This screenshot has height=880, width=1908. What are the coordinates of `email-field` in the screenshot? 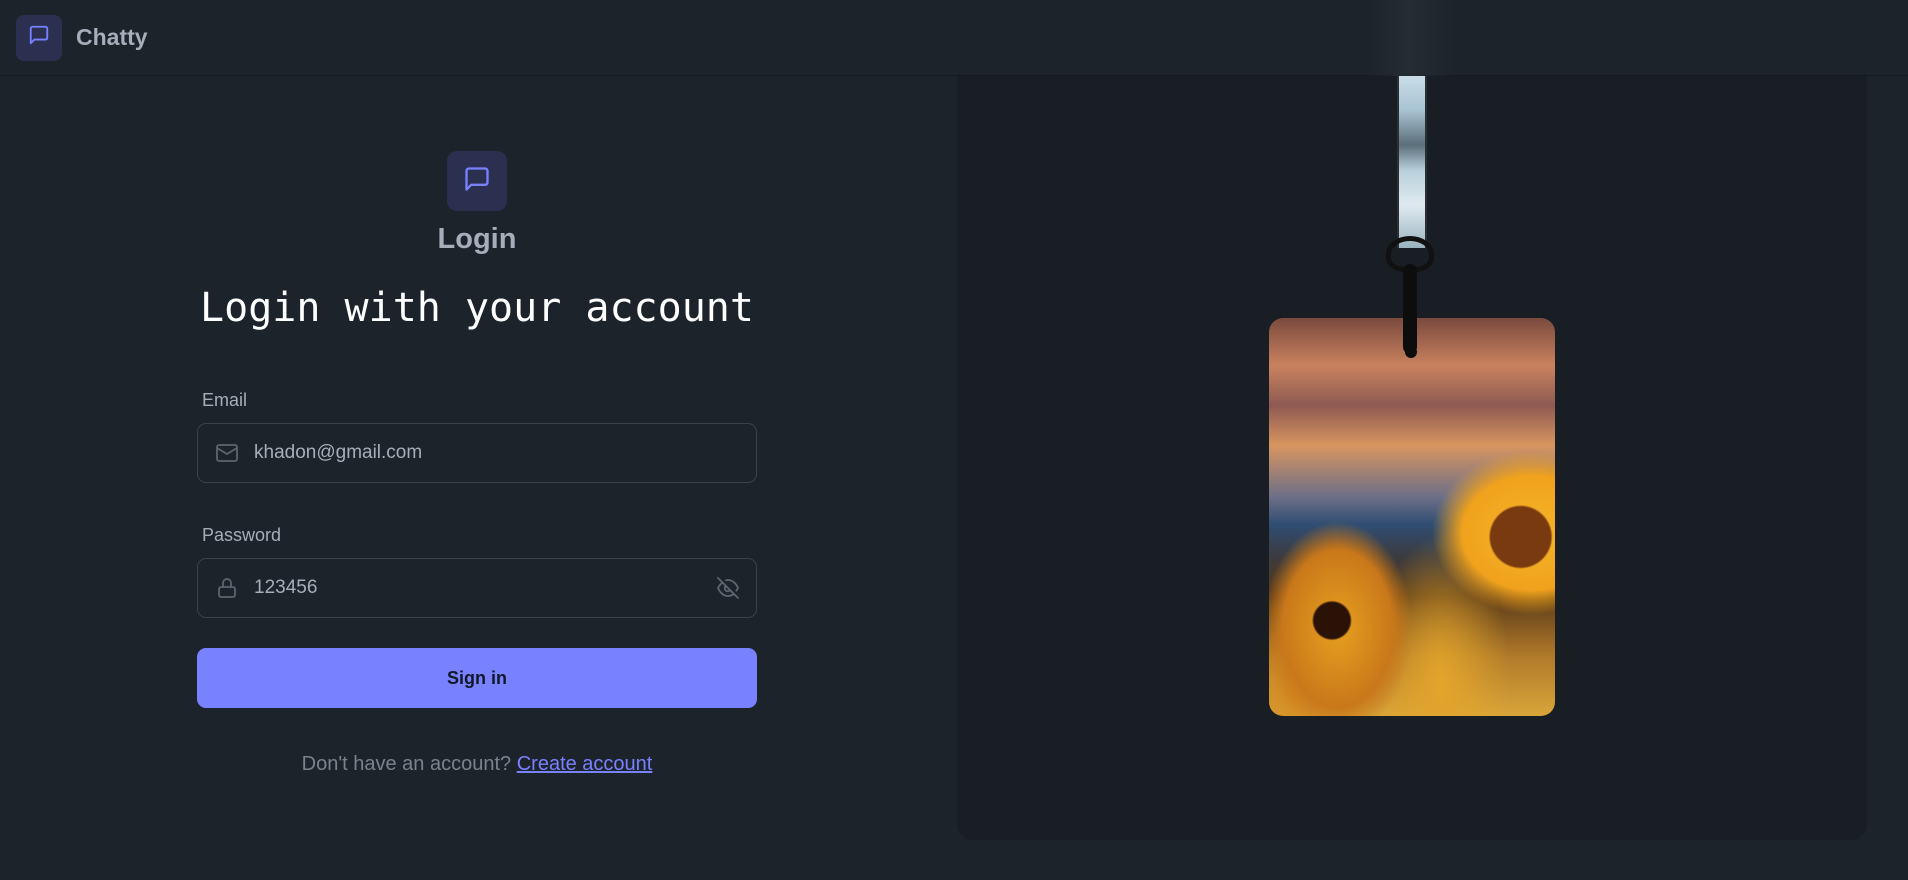 It's located at (477, 453).